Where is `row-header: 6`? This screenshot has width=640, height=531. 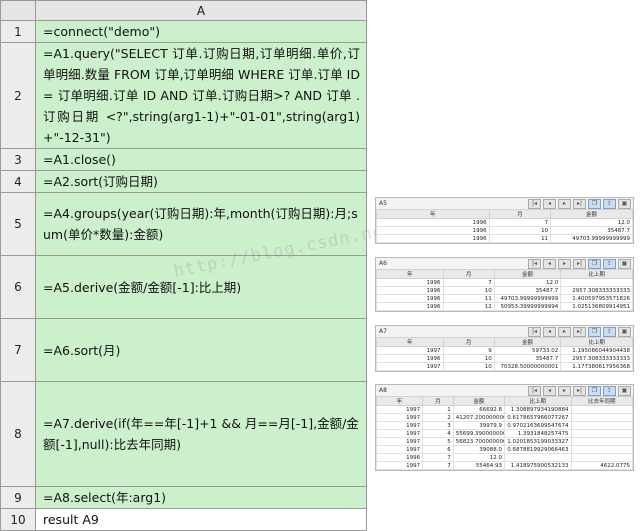 row-header: 6 is located at coordinates (18, 287).